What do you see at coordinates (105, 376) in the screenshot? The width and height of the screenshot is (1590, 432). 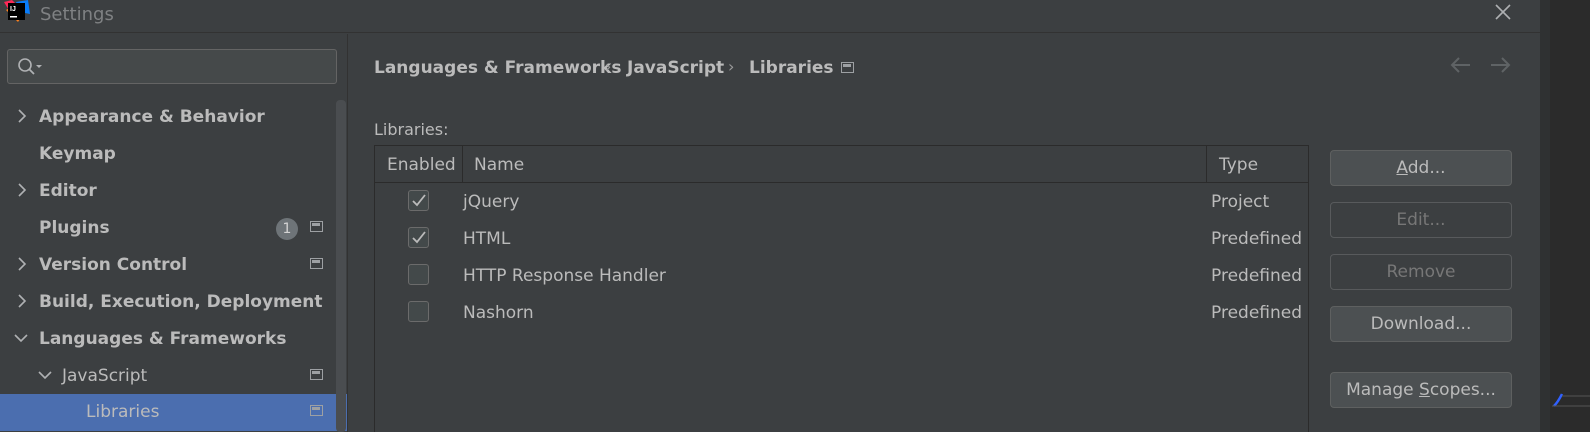 I see `sidebar-item-label: JavaScript` at bounding box center [105, 376].